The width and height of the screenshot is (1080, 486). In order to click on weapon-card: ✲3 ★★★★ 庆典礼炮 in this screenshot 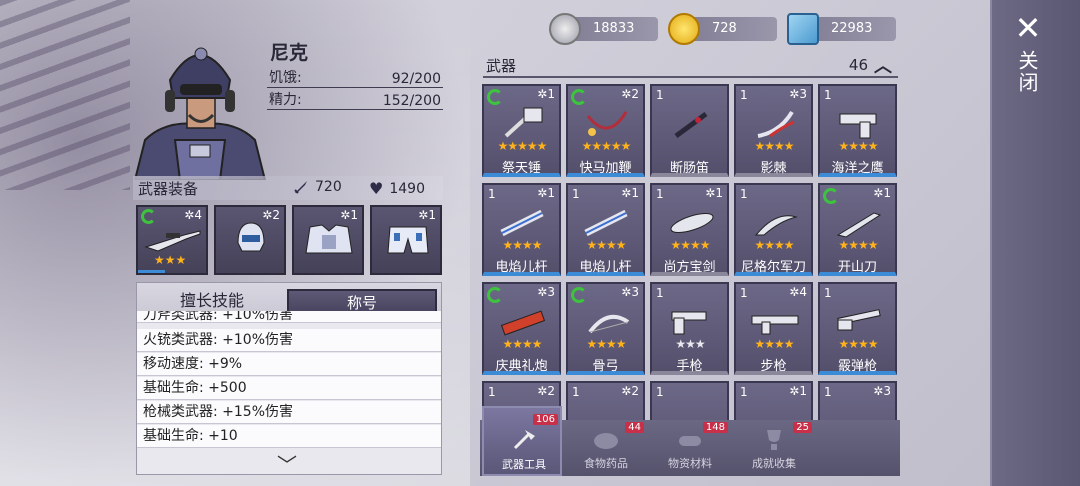, I will do `click(521, 328)`.